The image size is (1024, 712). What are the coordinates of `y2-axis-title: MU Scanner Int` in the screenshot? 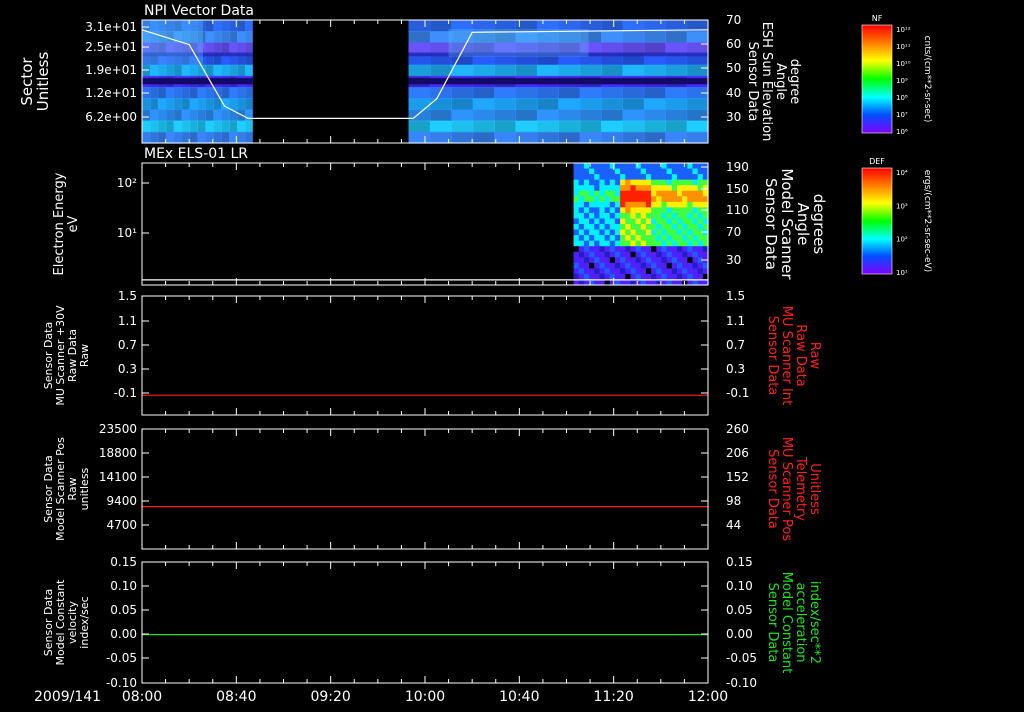 It's located at (786, 355).